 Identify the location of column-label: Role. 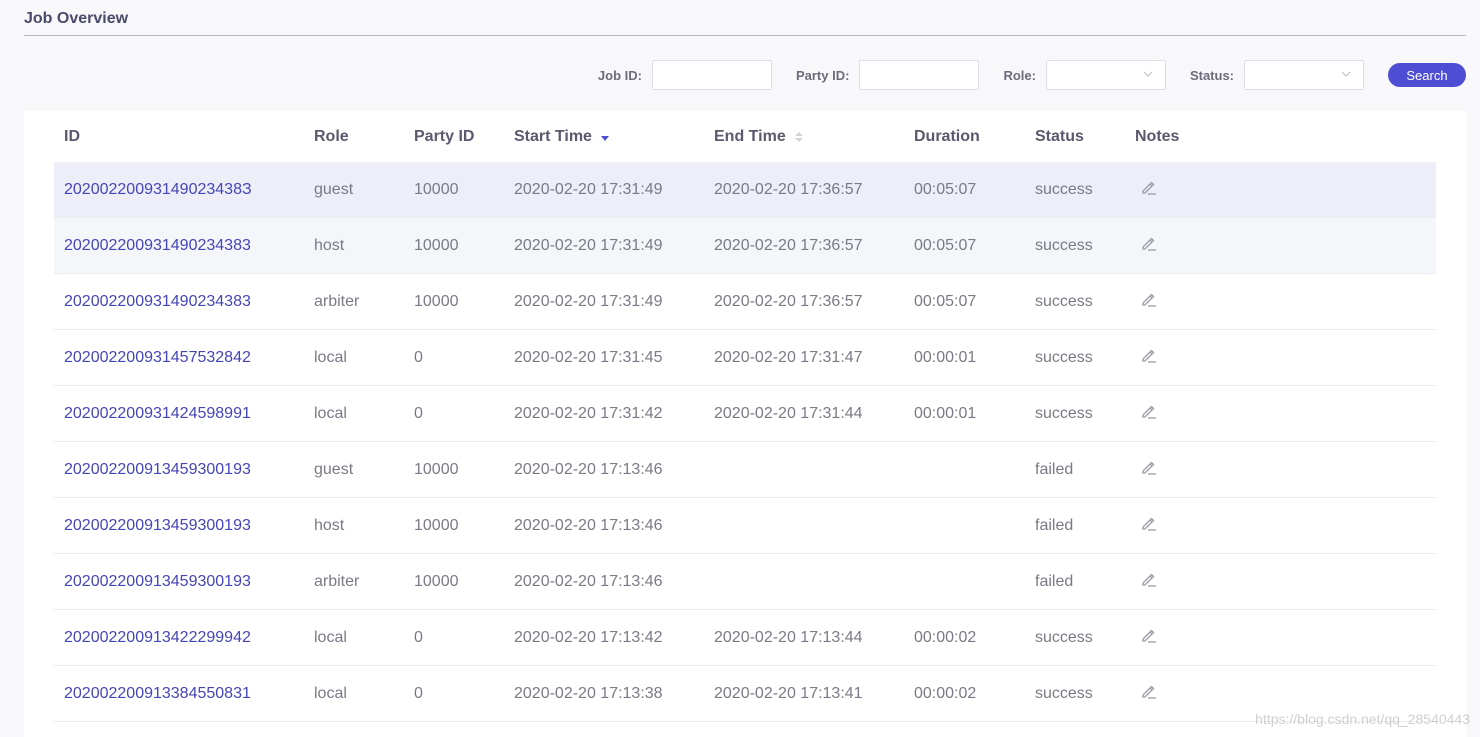
(331, 136).